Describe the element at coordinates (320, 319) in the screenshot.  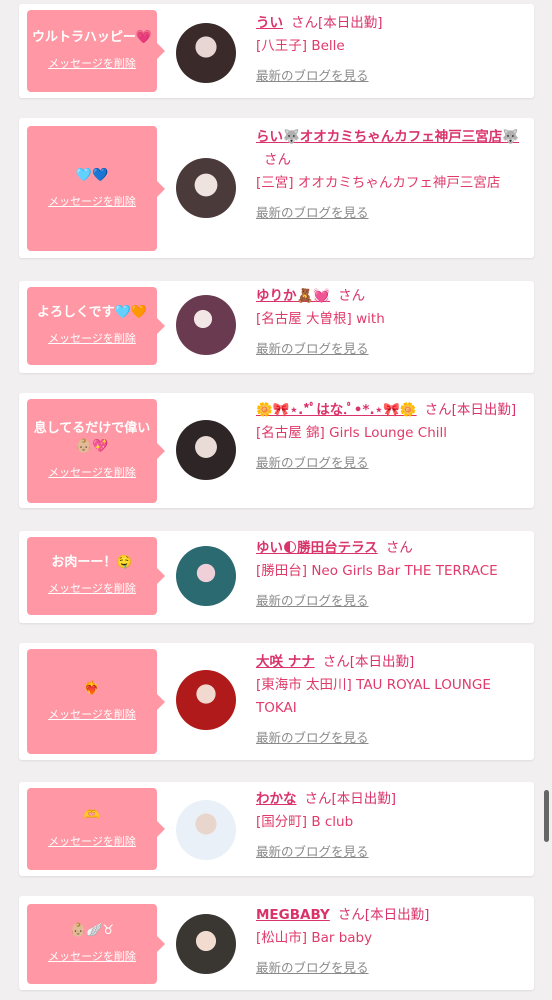
I see `shop-location: [名古屋 大曽根] with` at that location.